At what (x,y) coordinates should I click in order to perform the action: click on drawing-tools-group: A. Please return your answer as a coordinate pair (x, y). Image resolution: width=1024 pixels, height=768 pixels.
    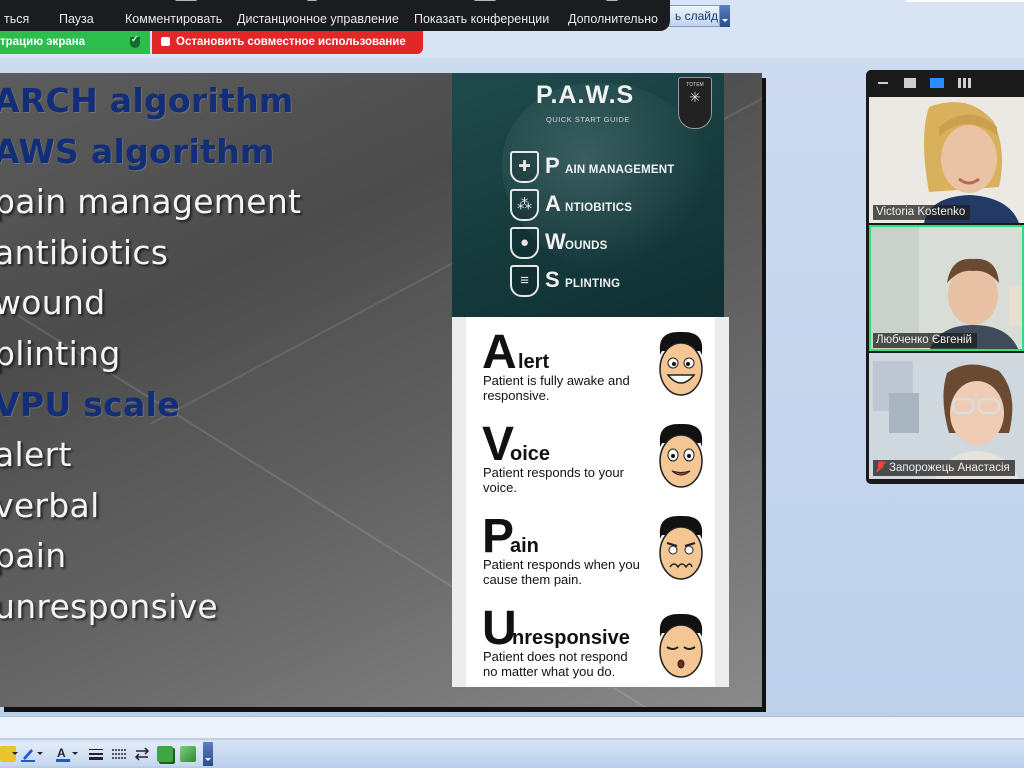
    Looking at the image, I should click on (106, 754).